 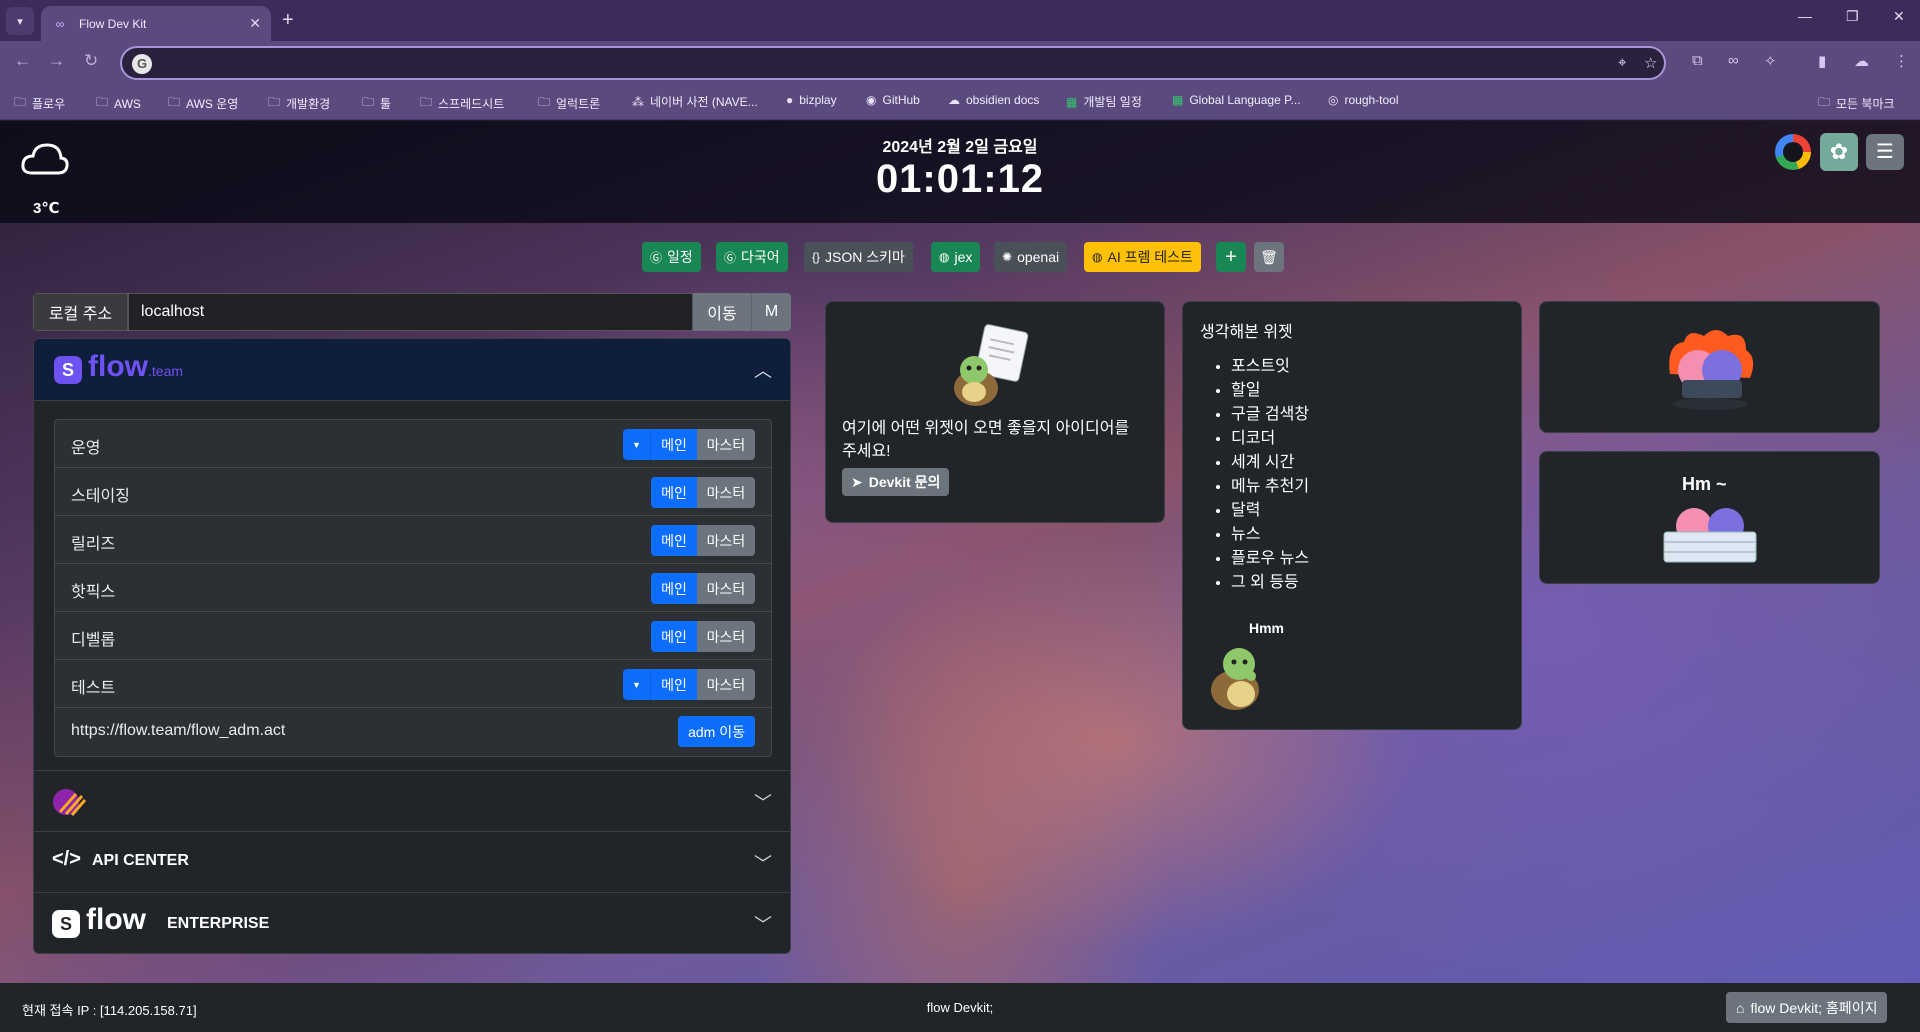 What do you see at coordinates (255, 23) in the screenshot?
I see `tab-close-icon: ✕` at bounding box center [255, 23].